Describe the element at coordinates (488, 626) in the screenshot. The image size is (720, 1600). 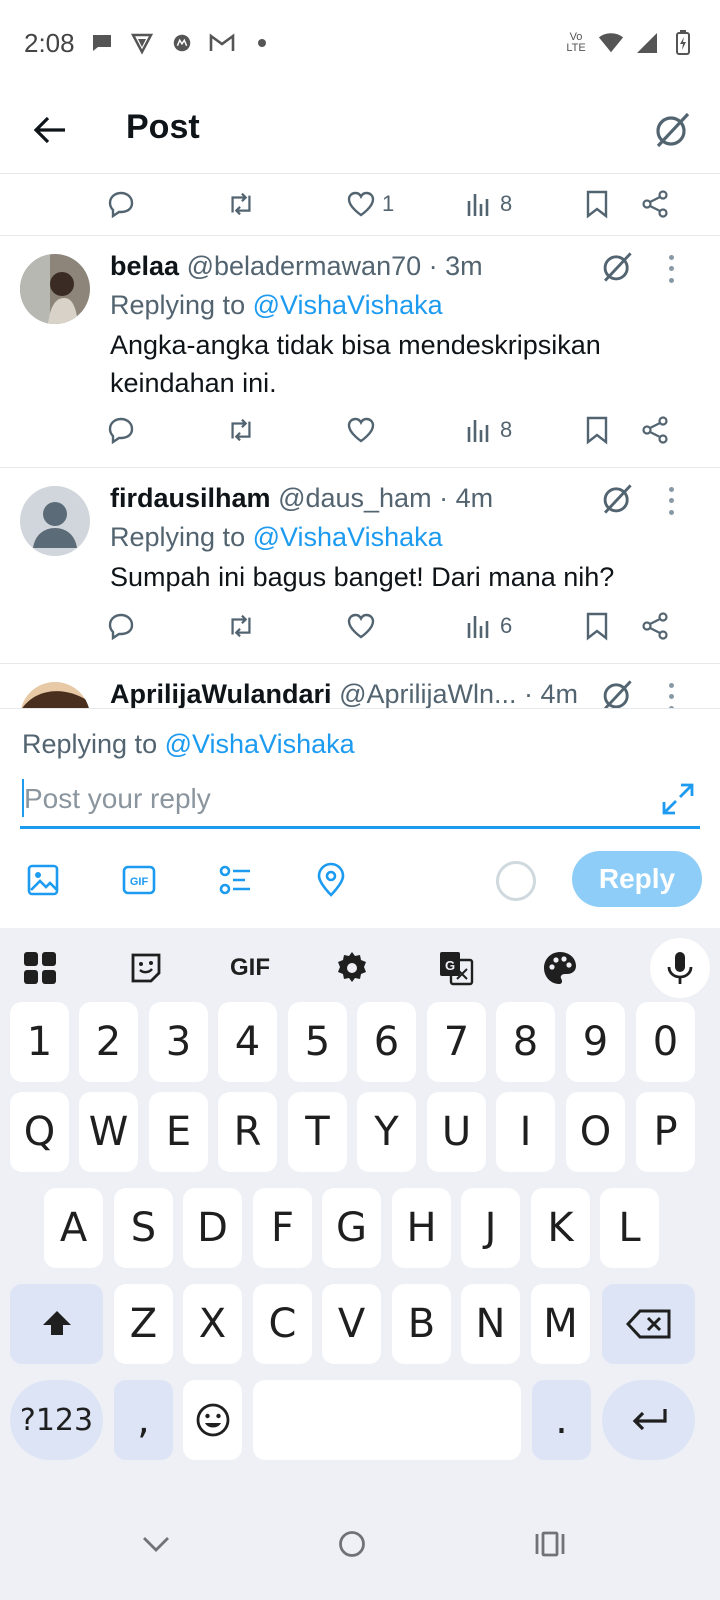
I see `views-action: 6` at that location.